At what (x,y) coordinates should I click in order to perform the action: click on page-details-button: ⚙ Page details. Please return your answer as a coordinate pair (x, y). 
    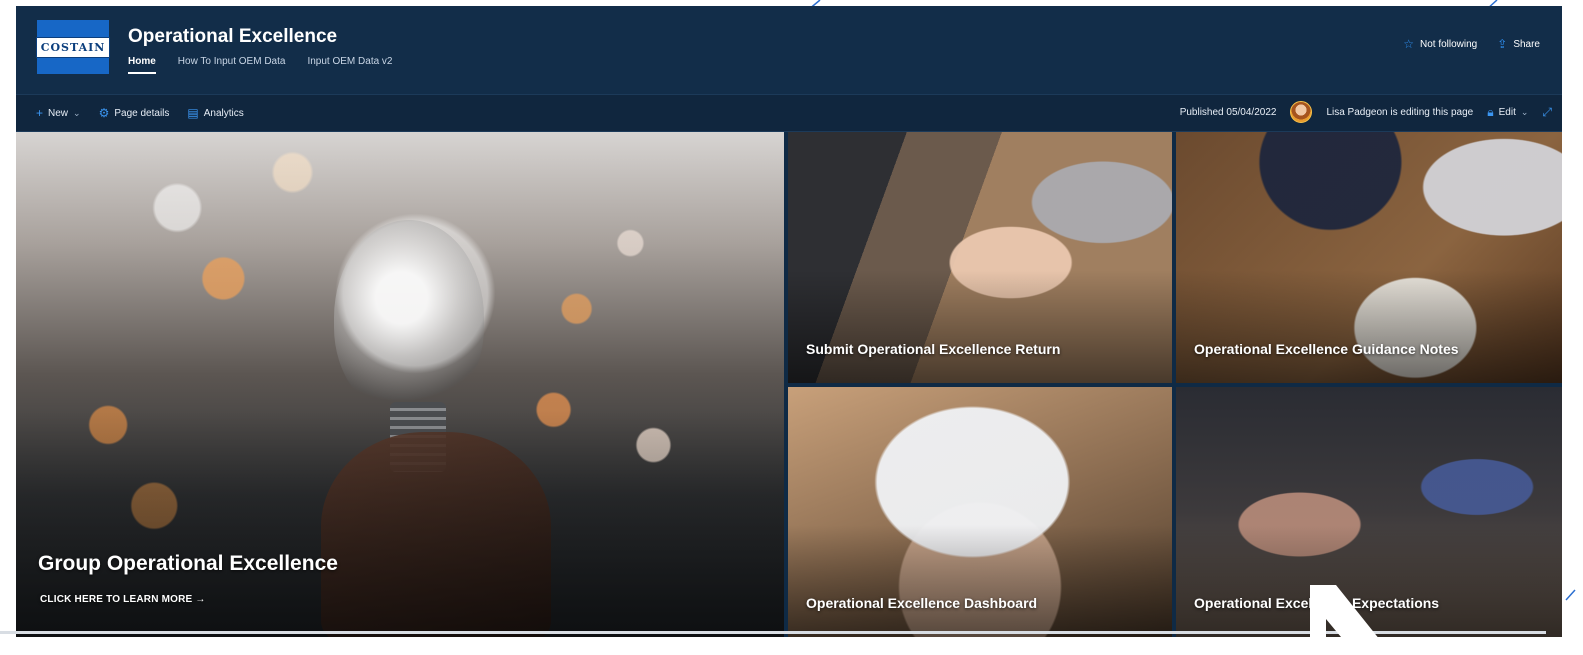
    Looking at the image, I should click on (134, 113).